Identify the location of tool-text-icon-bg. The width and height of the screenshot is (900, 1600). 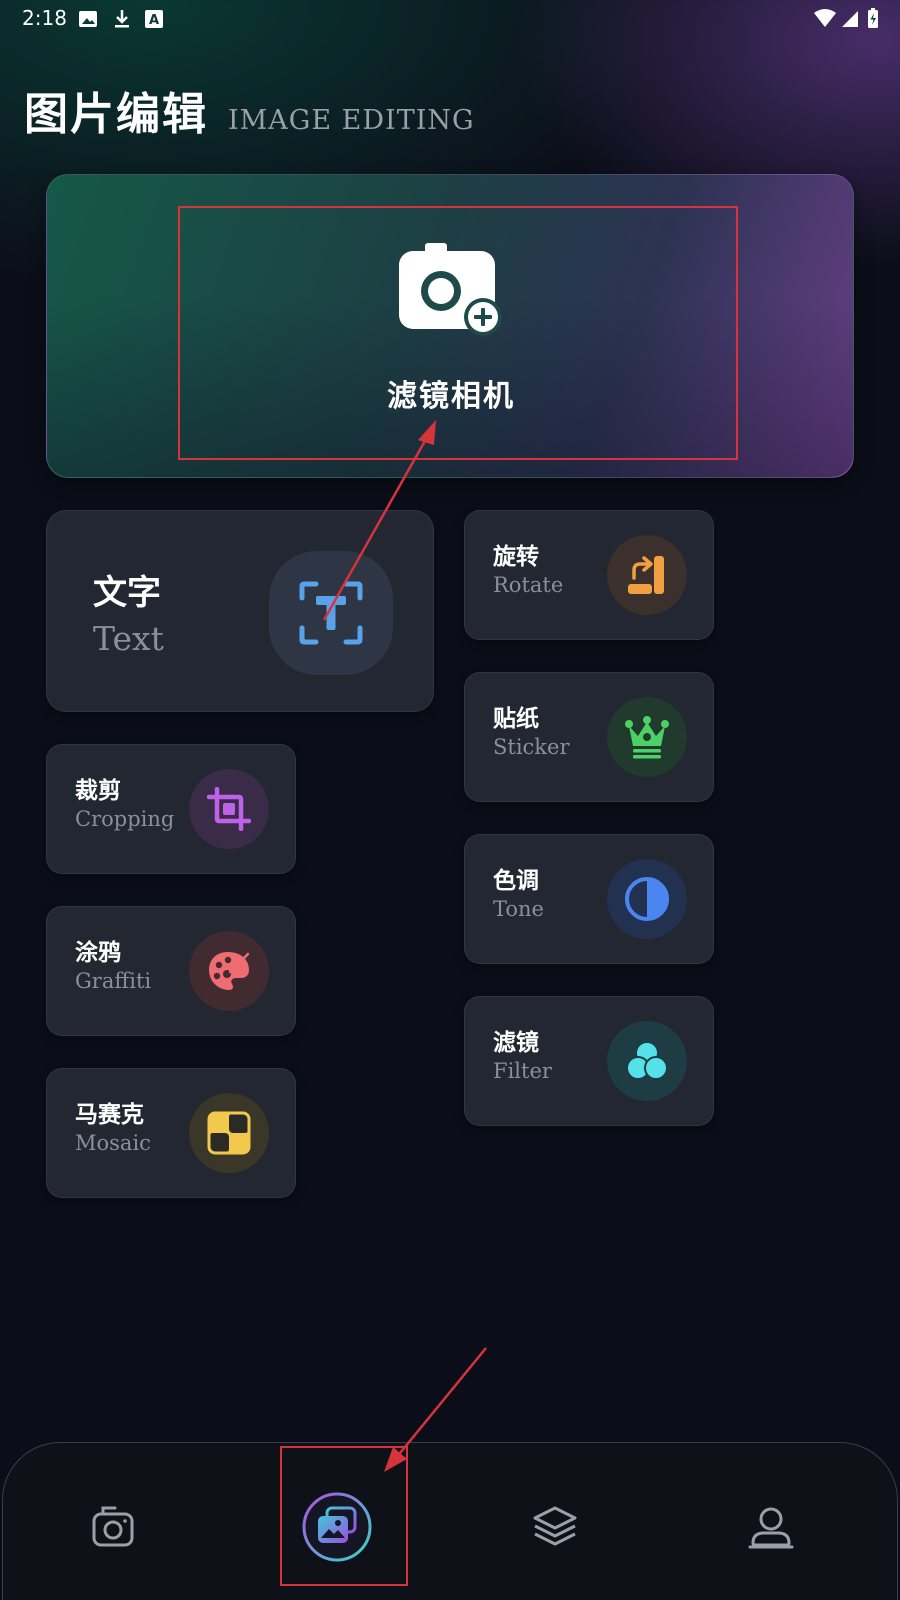
(331, 613).